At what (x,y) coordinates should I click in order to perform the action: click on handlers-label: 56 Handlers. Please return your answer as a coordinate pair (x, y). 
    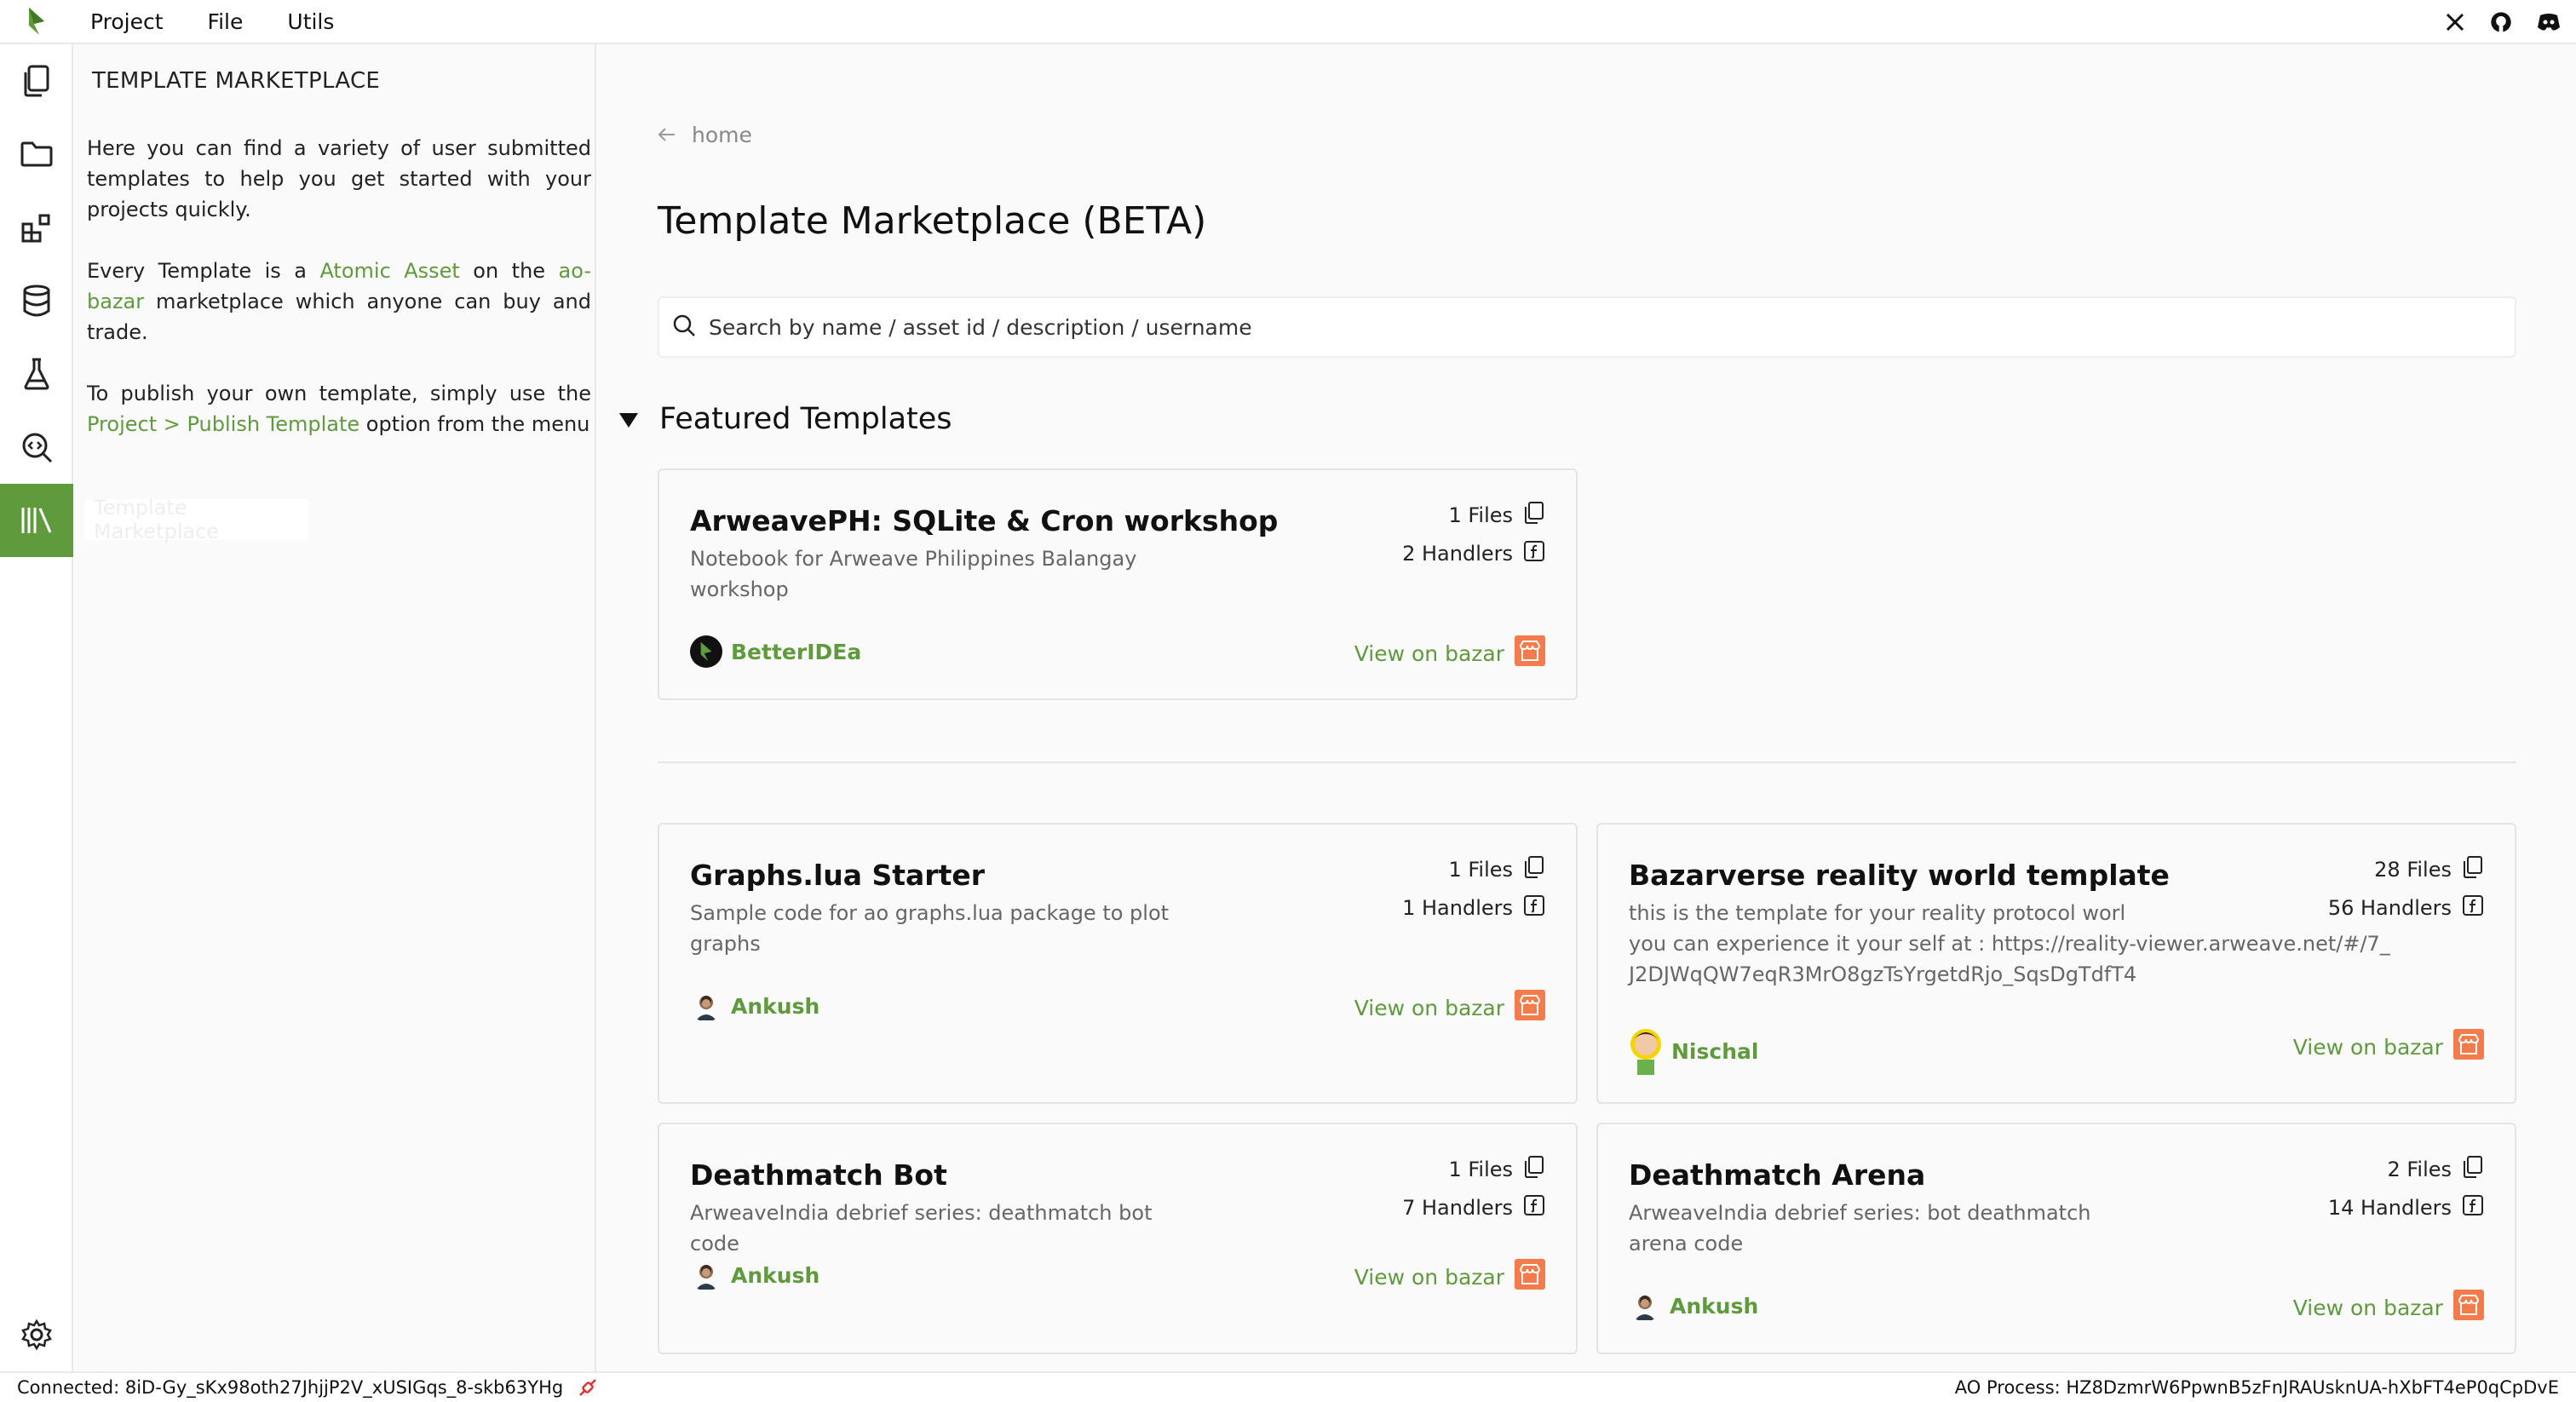
    Looking at the image, I should click on (2389, 908).